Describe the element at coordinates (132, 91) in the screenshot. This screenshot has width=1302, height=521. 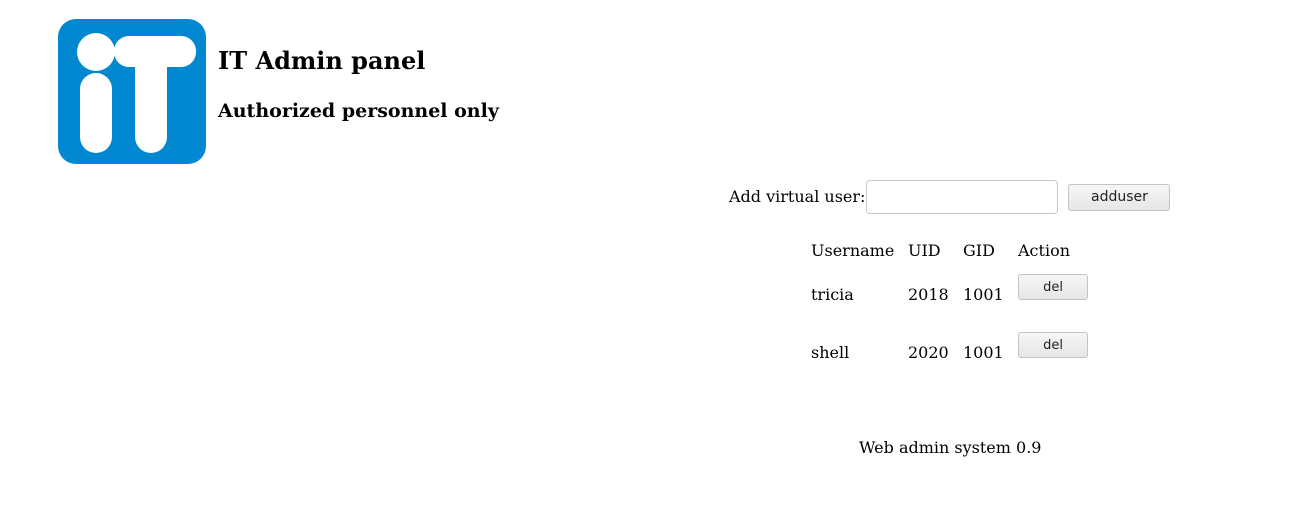
I see `it-logo-icon` at that location.